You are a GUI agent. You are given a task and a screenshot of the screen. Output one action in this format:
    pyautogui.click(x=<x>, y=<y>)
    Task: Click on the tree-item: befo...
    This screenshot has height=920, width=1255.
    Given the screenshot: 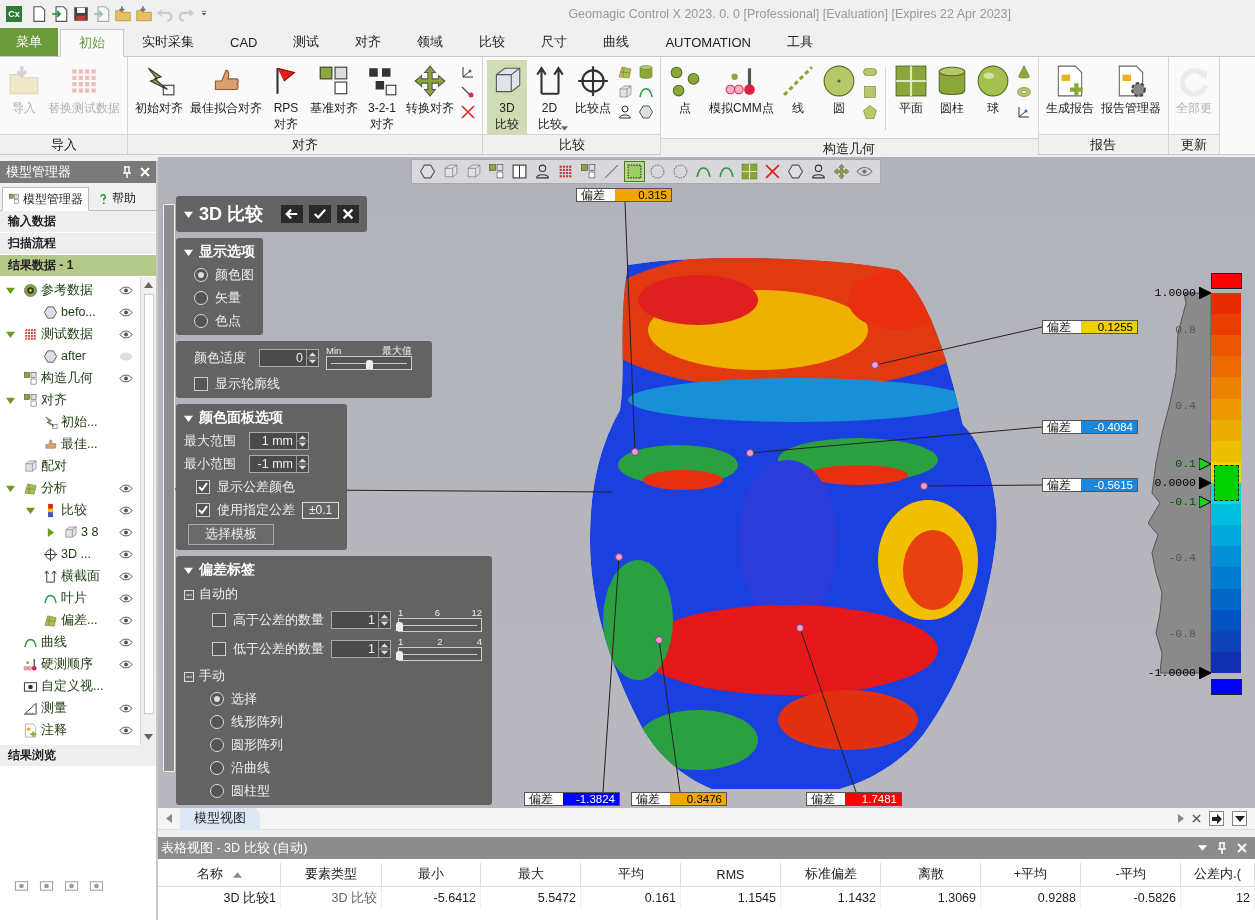 What is the action you would take?
    pyautogui.click(x=85, y=312)
    